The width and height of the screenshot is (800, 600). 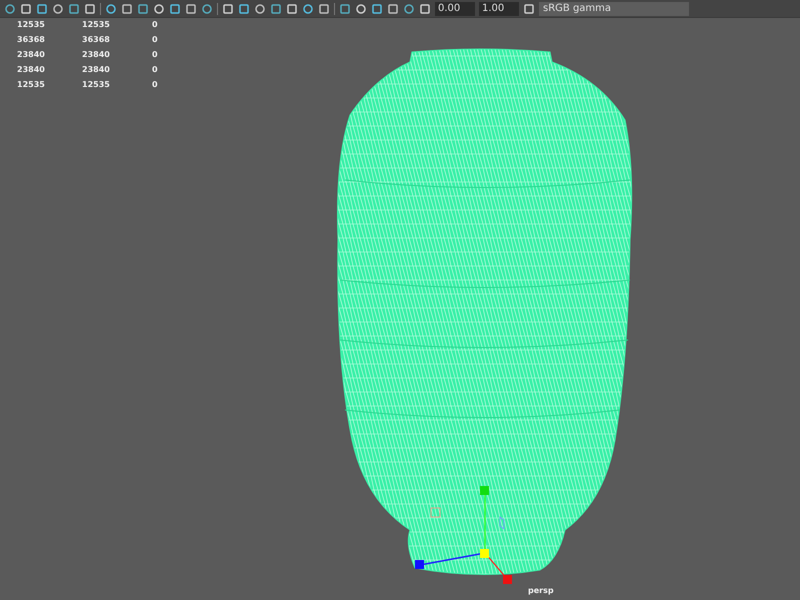 What do you see at coordinates (455, 9) in the screenshot?
I see `number-field: 0.00` at bounding box center [455, 9].